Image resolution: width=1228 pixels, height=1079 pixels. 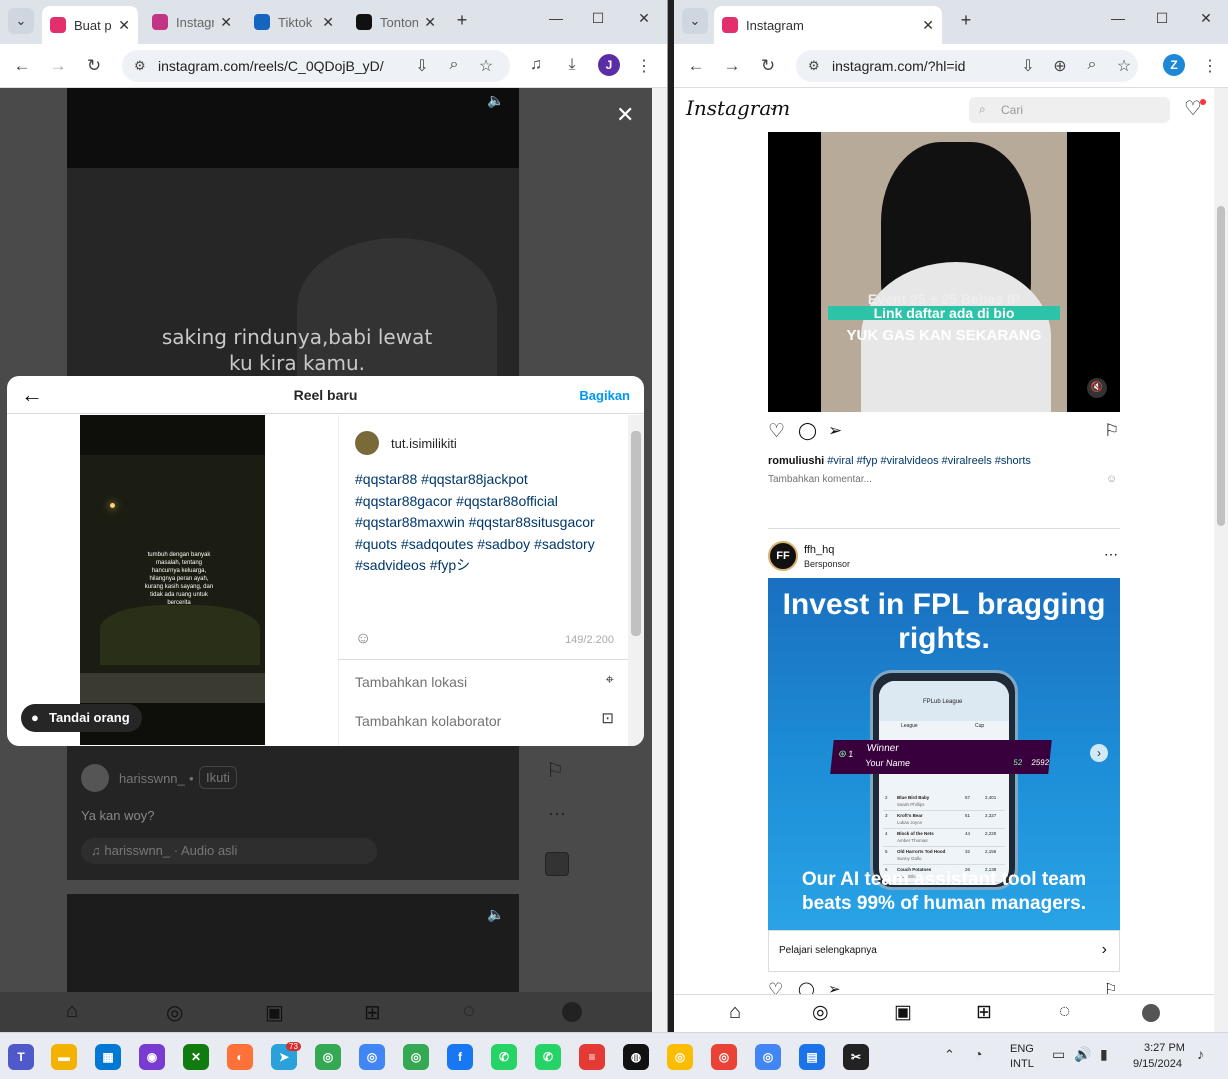 I want to click on profile-avatar: Z, so click(x=1174, y=65).